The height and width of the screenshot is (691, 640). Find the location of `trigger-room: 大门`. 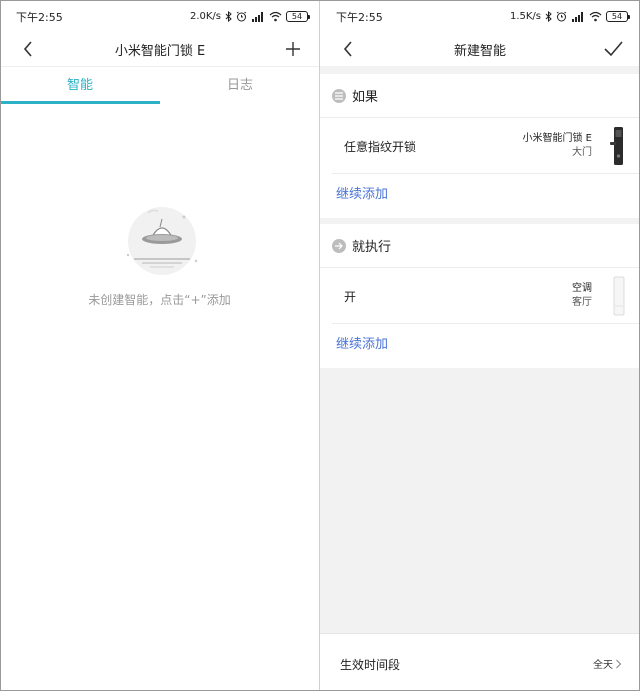

trigger-room: 大门 is located at coordinates (582, 152).